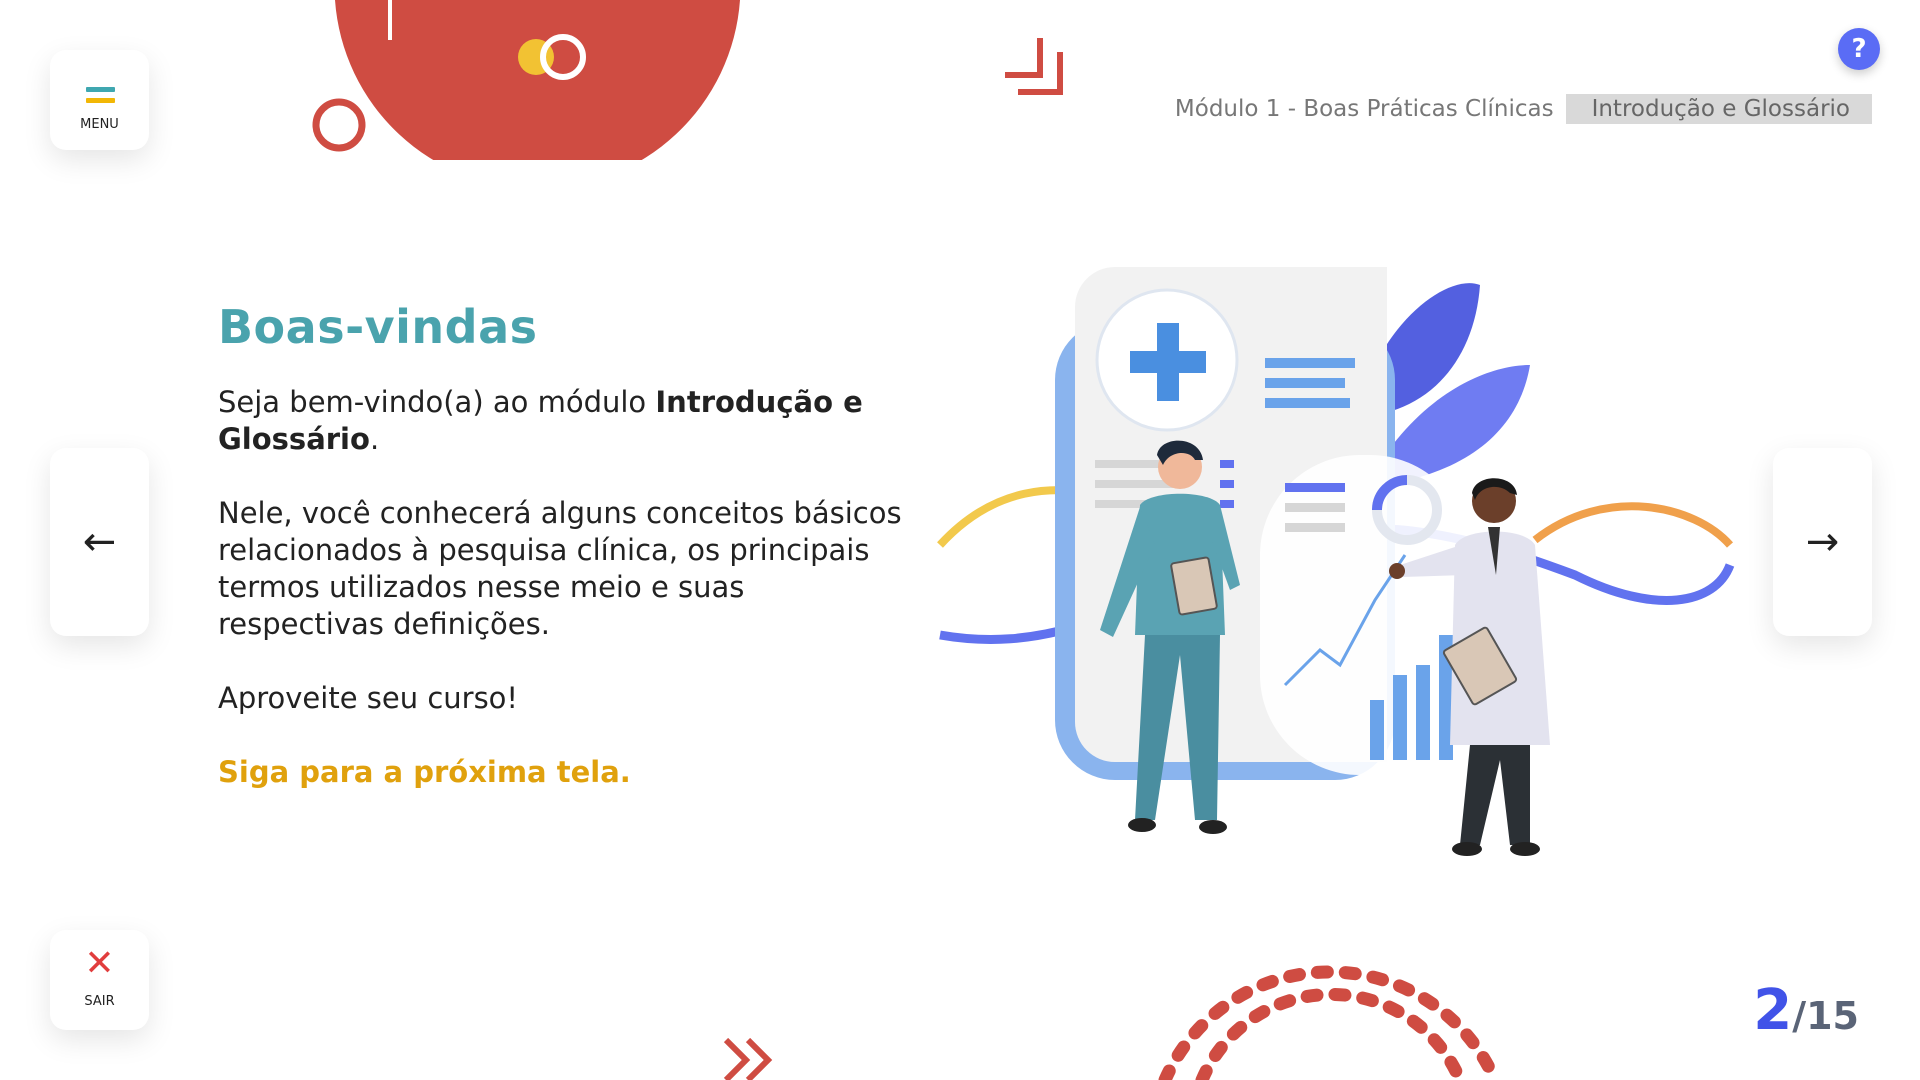 This screenshot has width=1920, height=1080. What do you see at coordinates (1825, 1016) in the screenshot?
I see `total-pages: /15` at bounding box center [1825, 1016].